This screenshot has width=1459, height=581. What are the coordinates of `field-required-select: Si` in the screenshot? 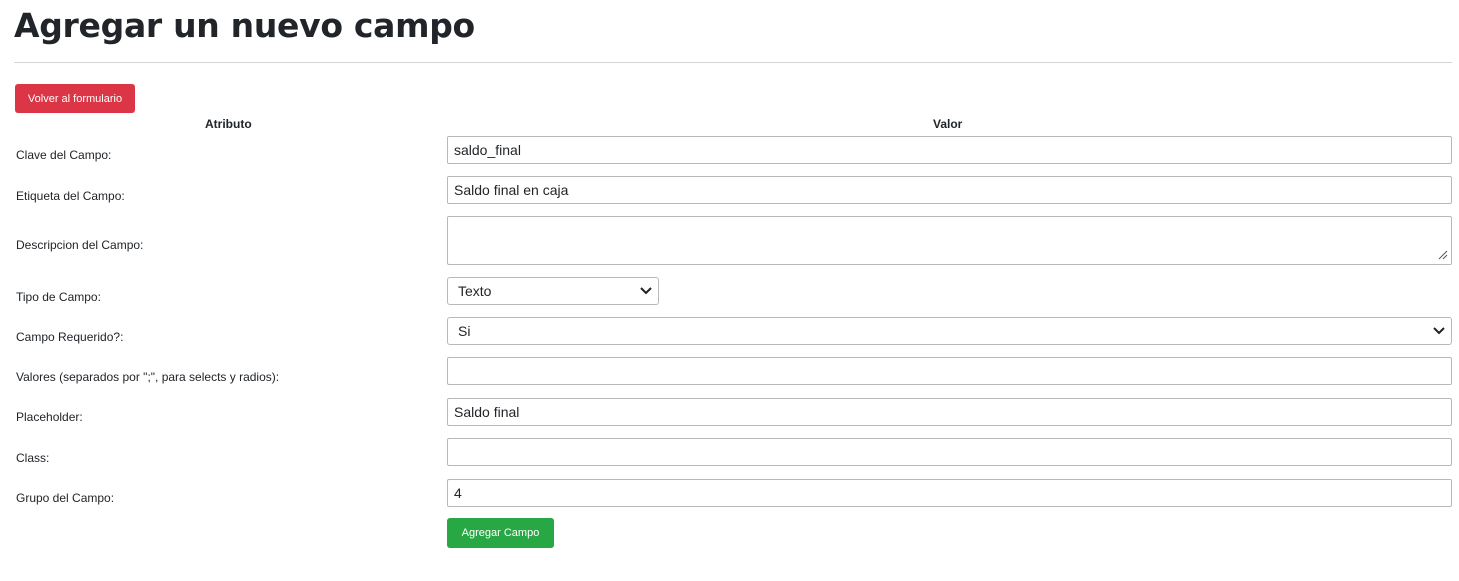 It's located at (949, 331).